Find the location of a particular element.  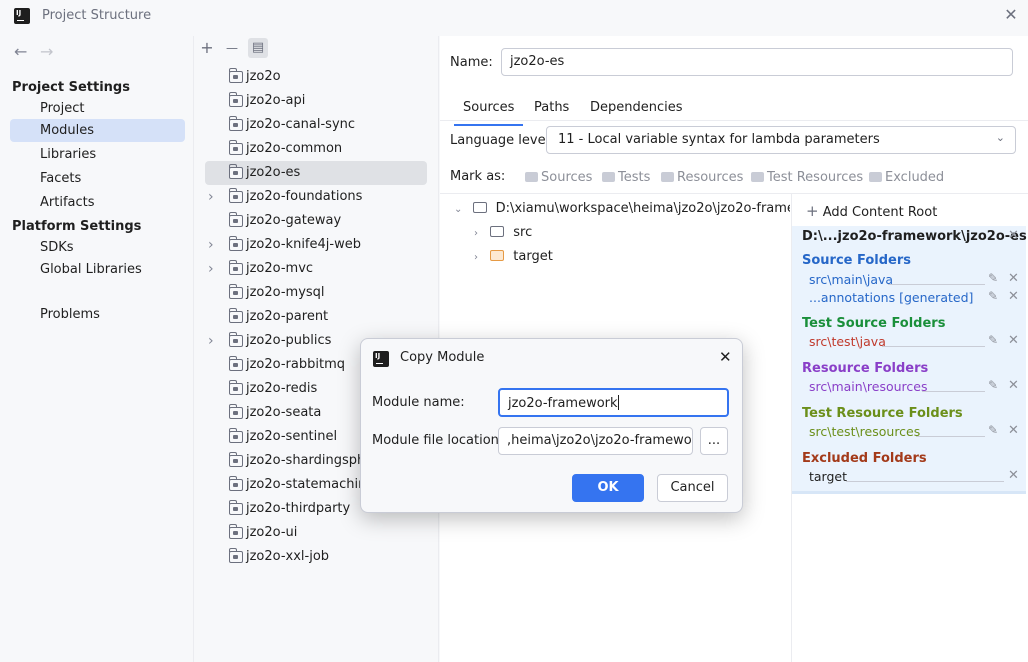

module-item: jzo2o-mysql is located at coordinates (316, 293).